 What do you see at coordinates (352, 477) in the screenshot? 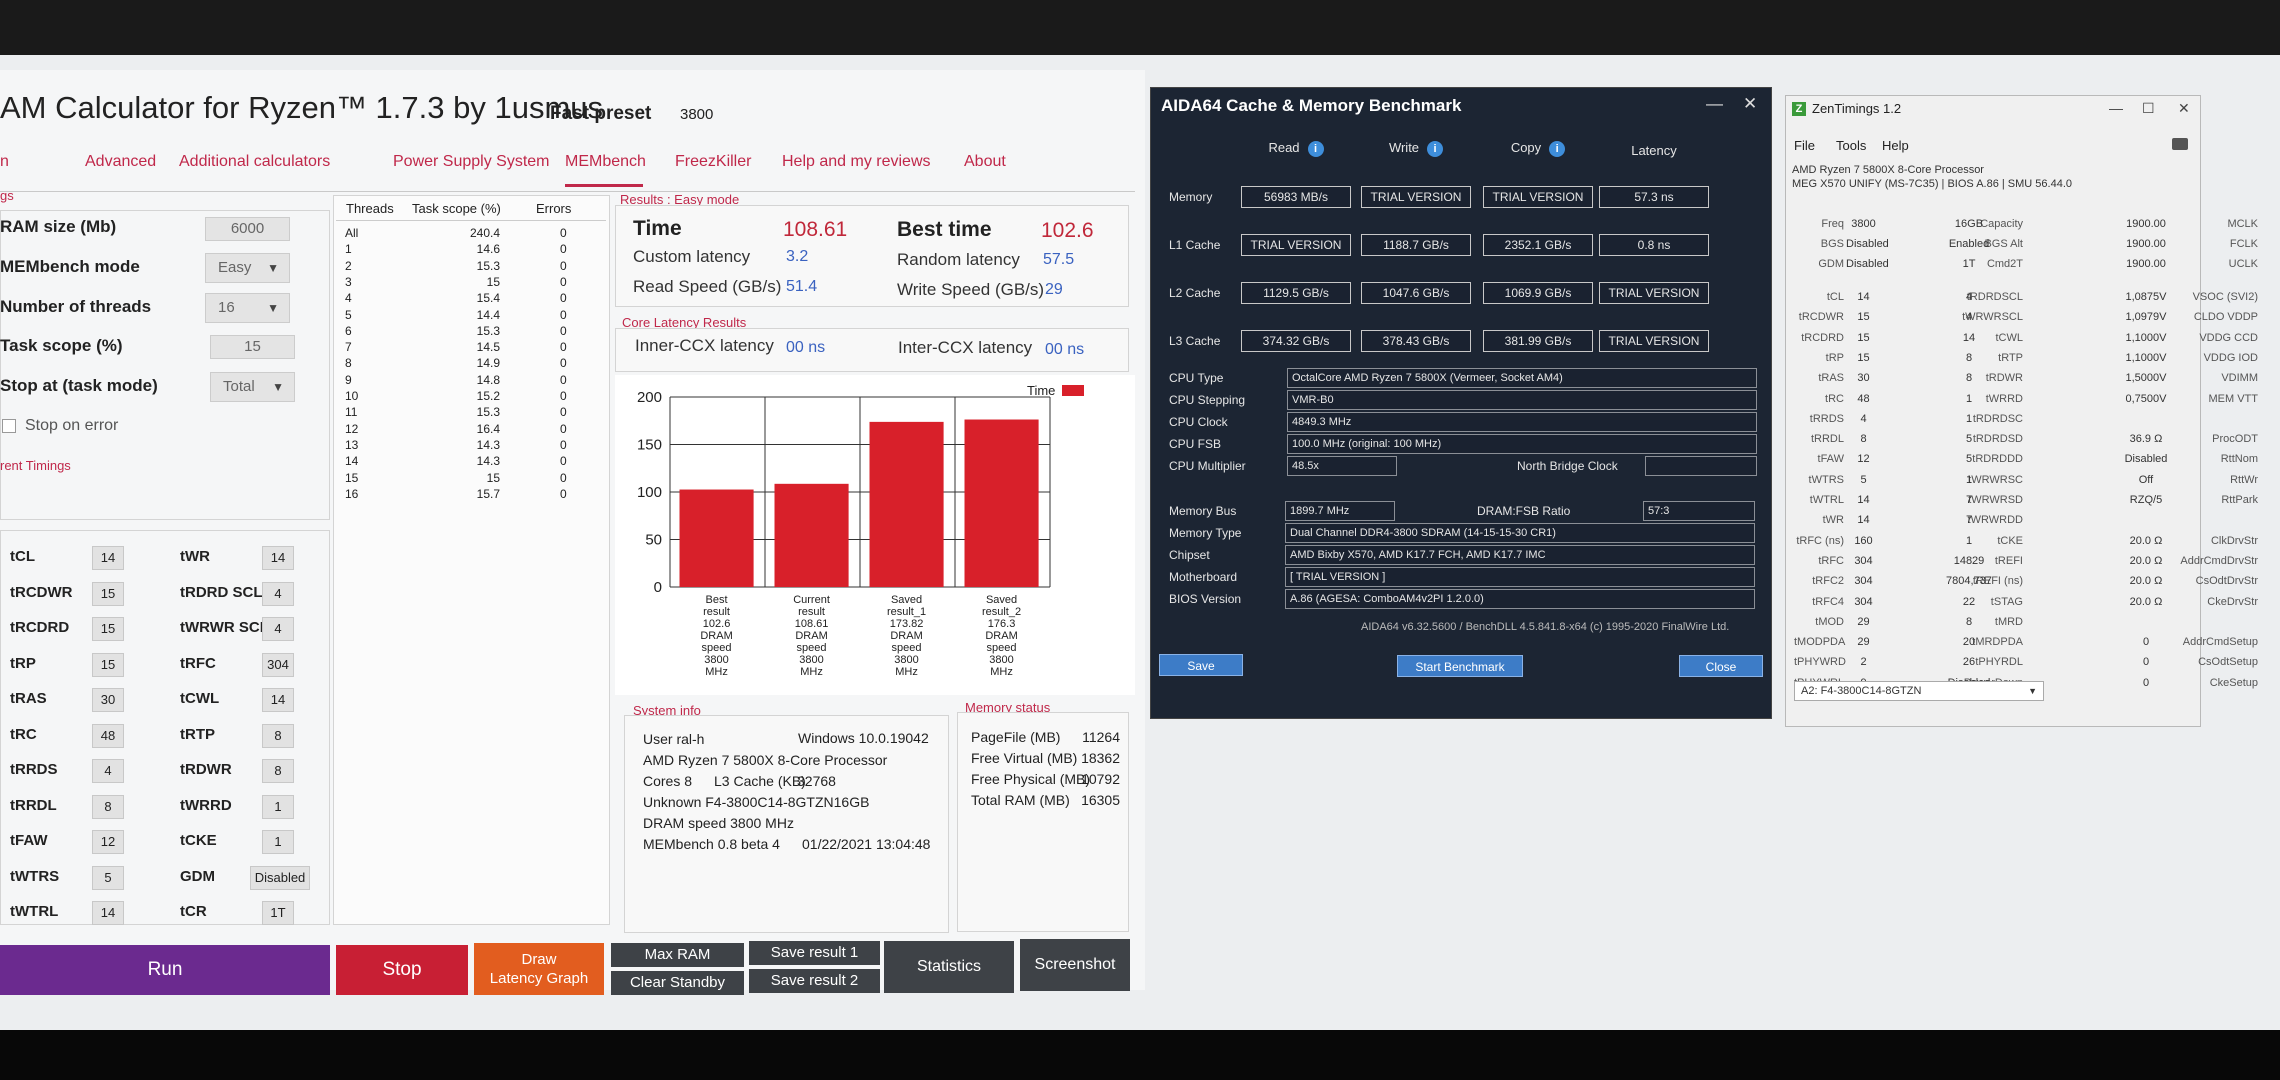
I see `thread-id: 15` at bounding box center [352, 477].